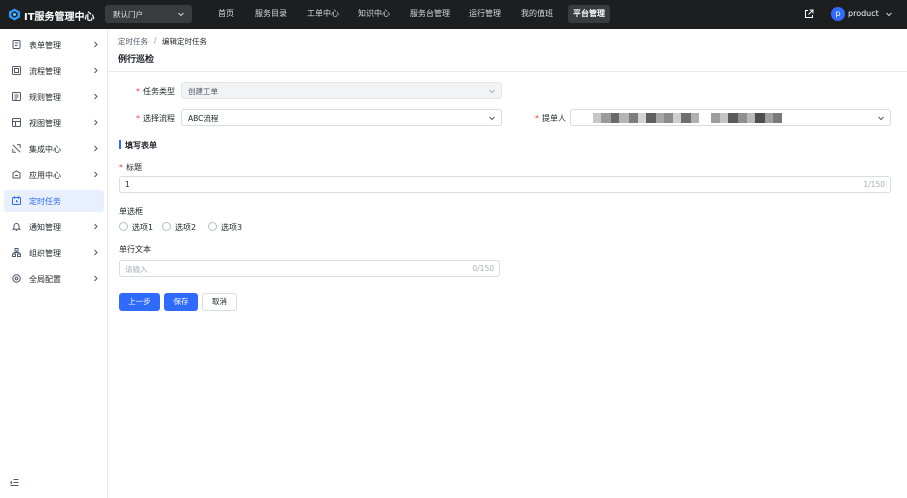 The image size is (907, 498). What do you see at coordinates (155, 118) in the screenshot?
I see `flow-label: * 选择流程` at bounding box center [155, 118].